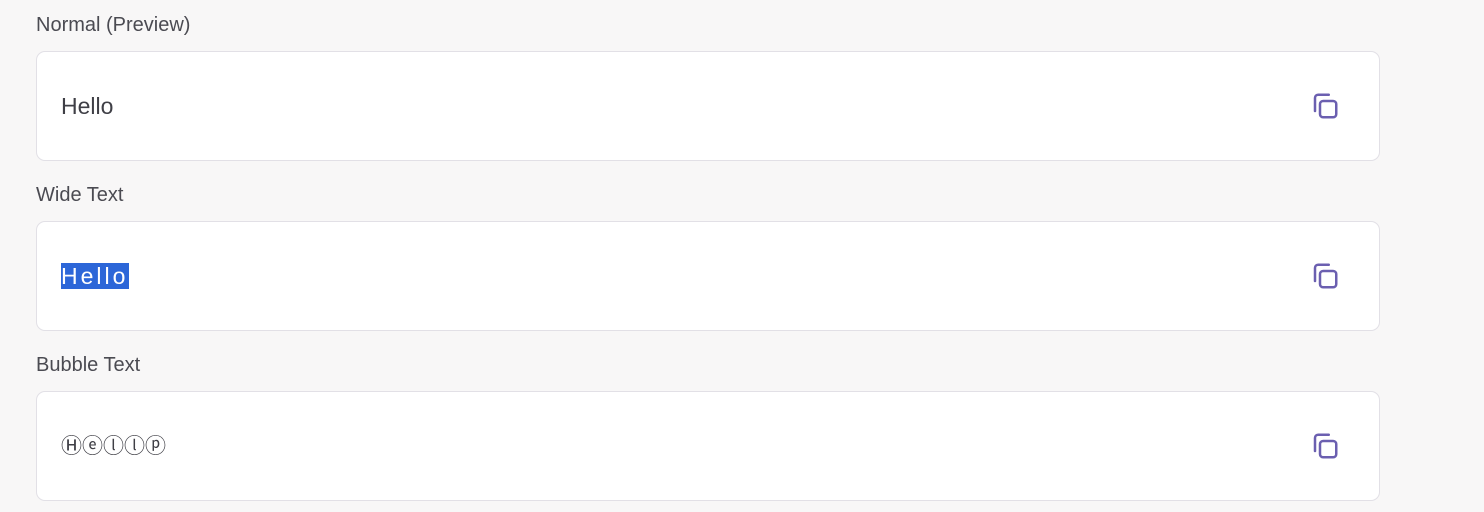 The width and height of the screenshot is (1484, 512). I want to click on output-text-wide: Hello, so click(95, 276).